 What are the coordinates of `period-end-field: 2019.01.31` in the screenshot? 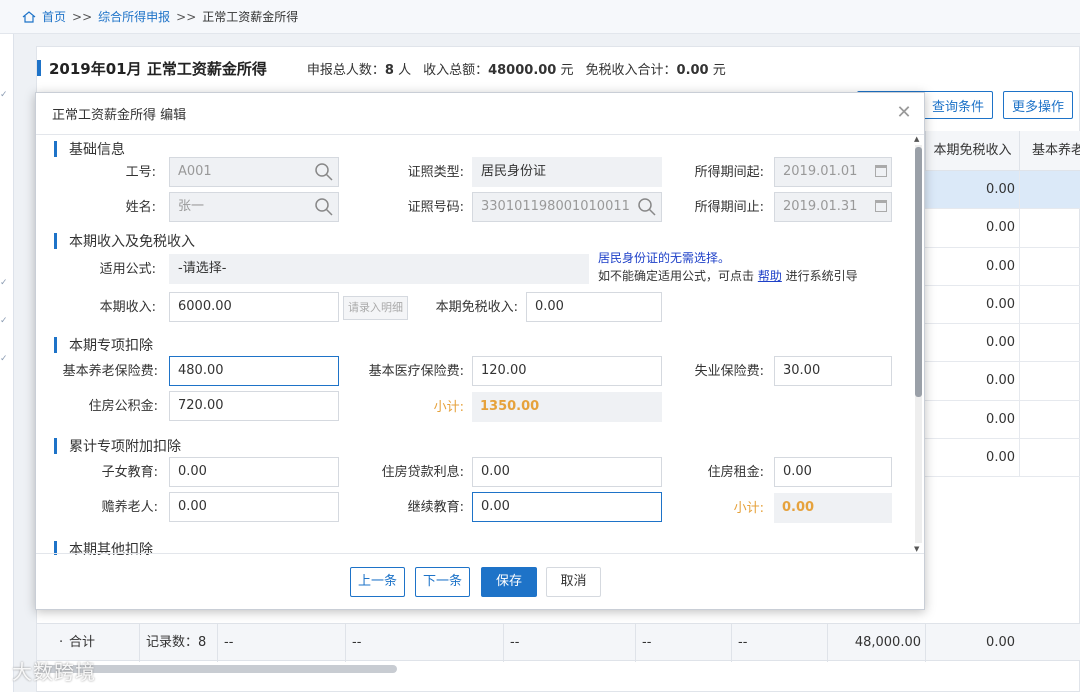 It's located at (833, 207).